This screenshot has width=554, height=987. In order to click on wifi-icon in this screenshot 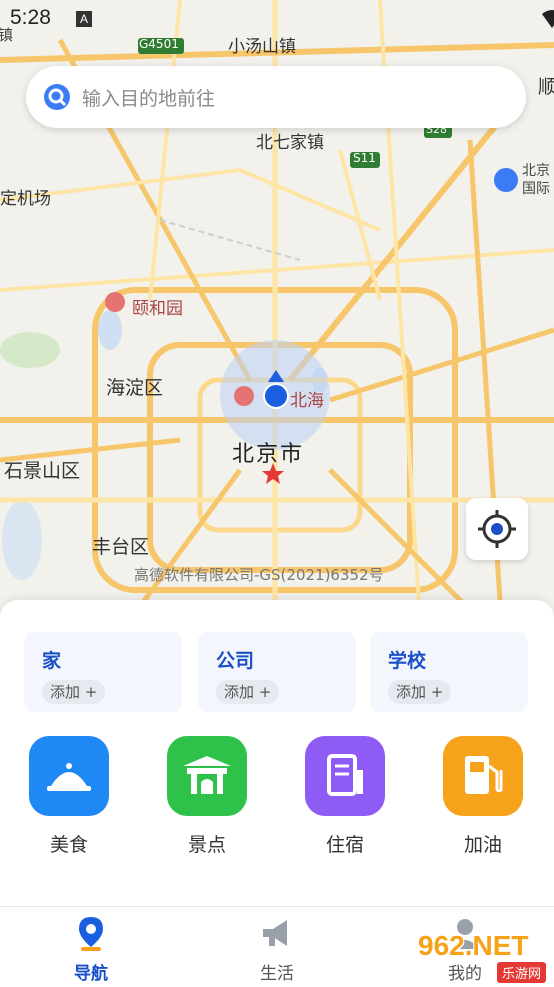, I will do `click(548, 19)`.